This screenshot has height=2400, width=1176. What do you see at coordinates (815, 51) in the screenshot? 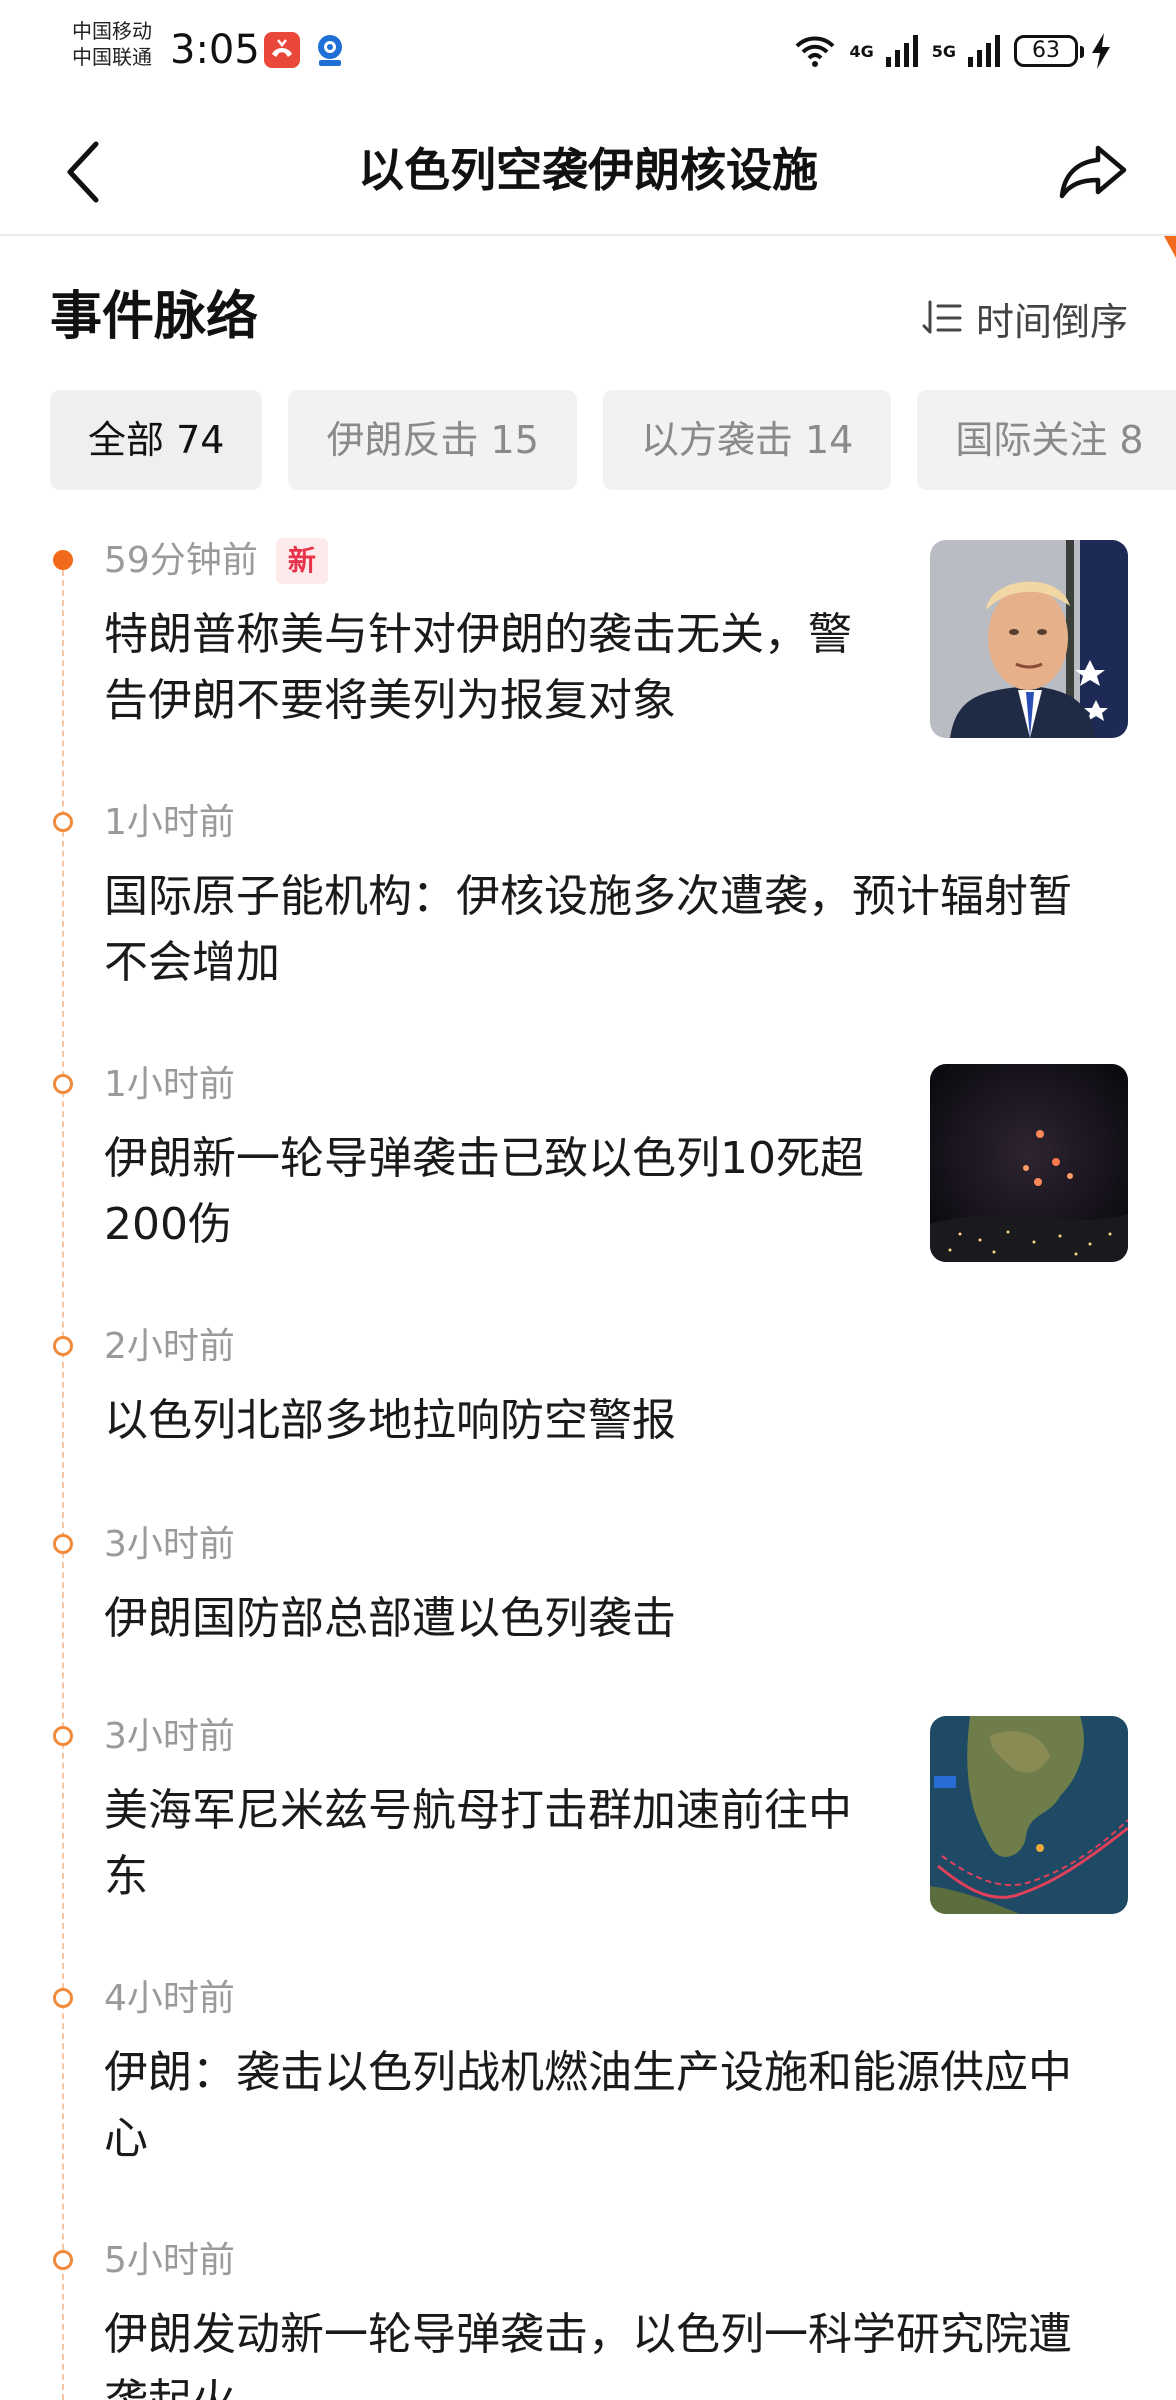
I see `wifi-icon` at bounding box center [815, 51].